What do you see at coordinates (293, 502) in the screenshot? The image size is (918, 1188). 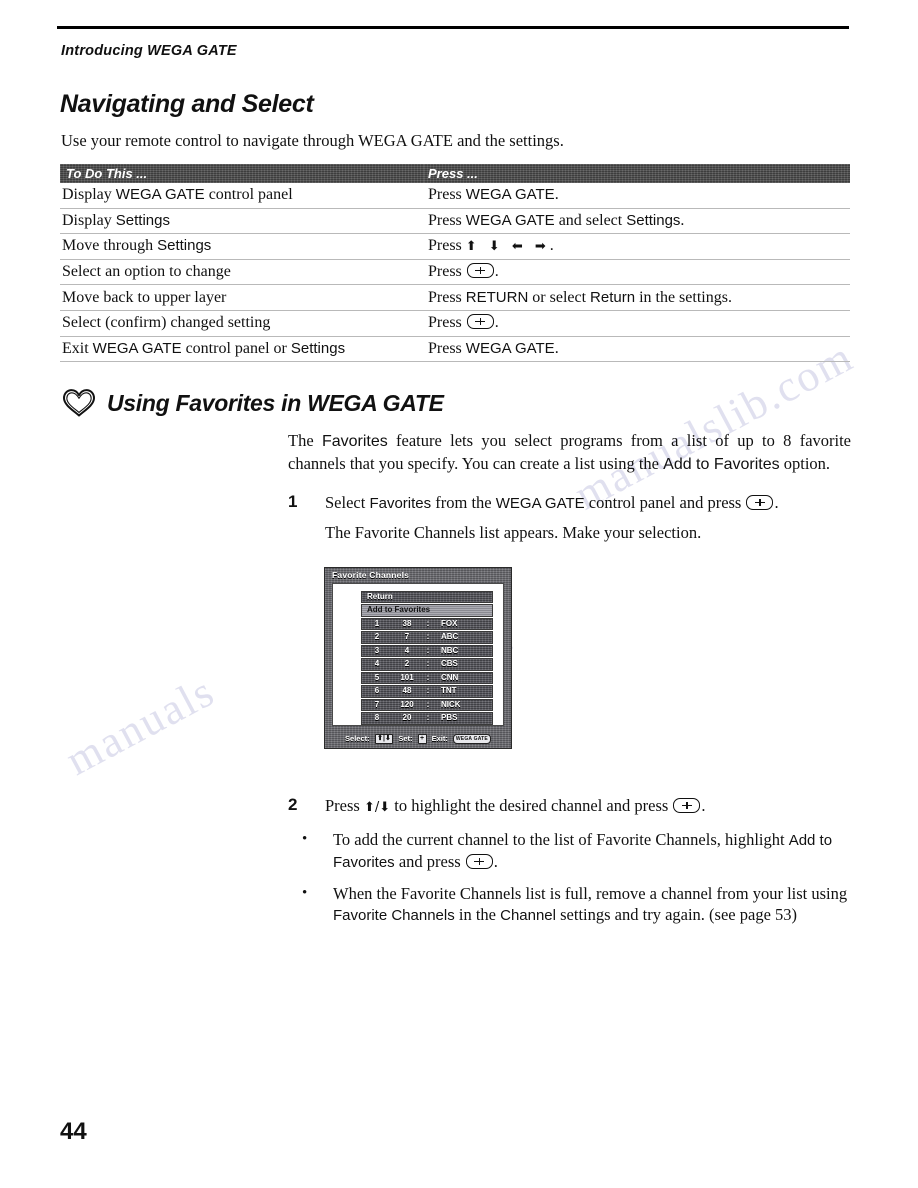 I see `step-number: 1` at bounding box center [293, 502].